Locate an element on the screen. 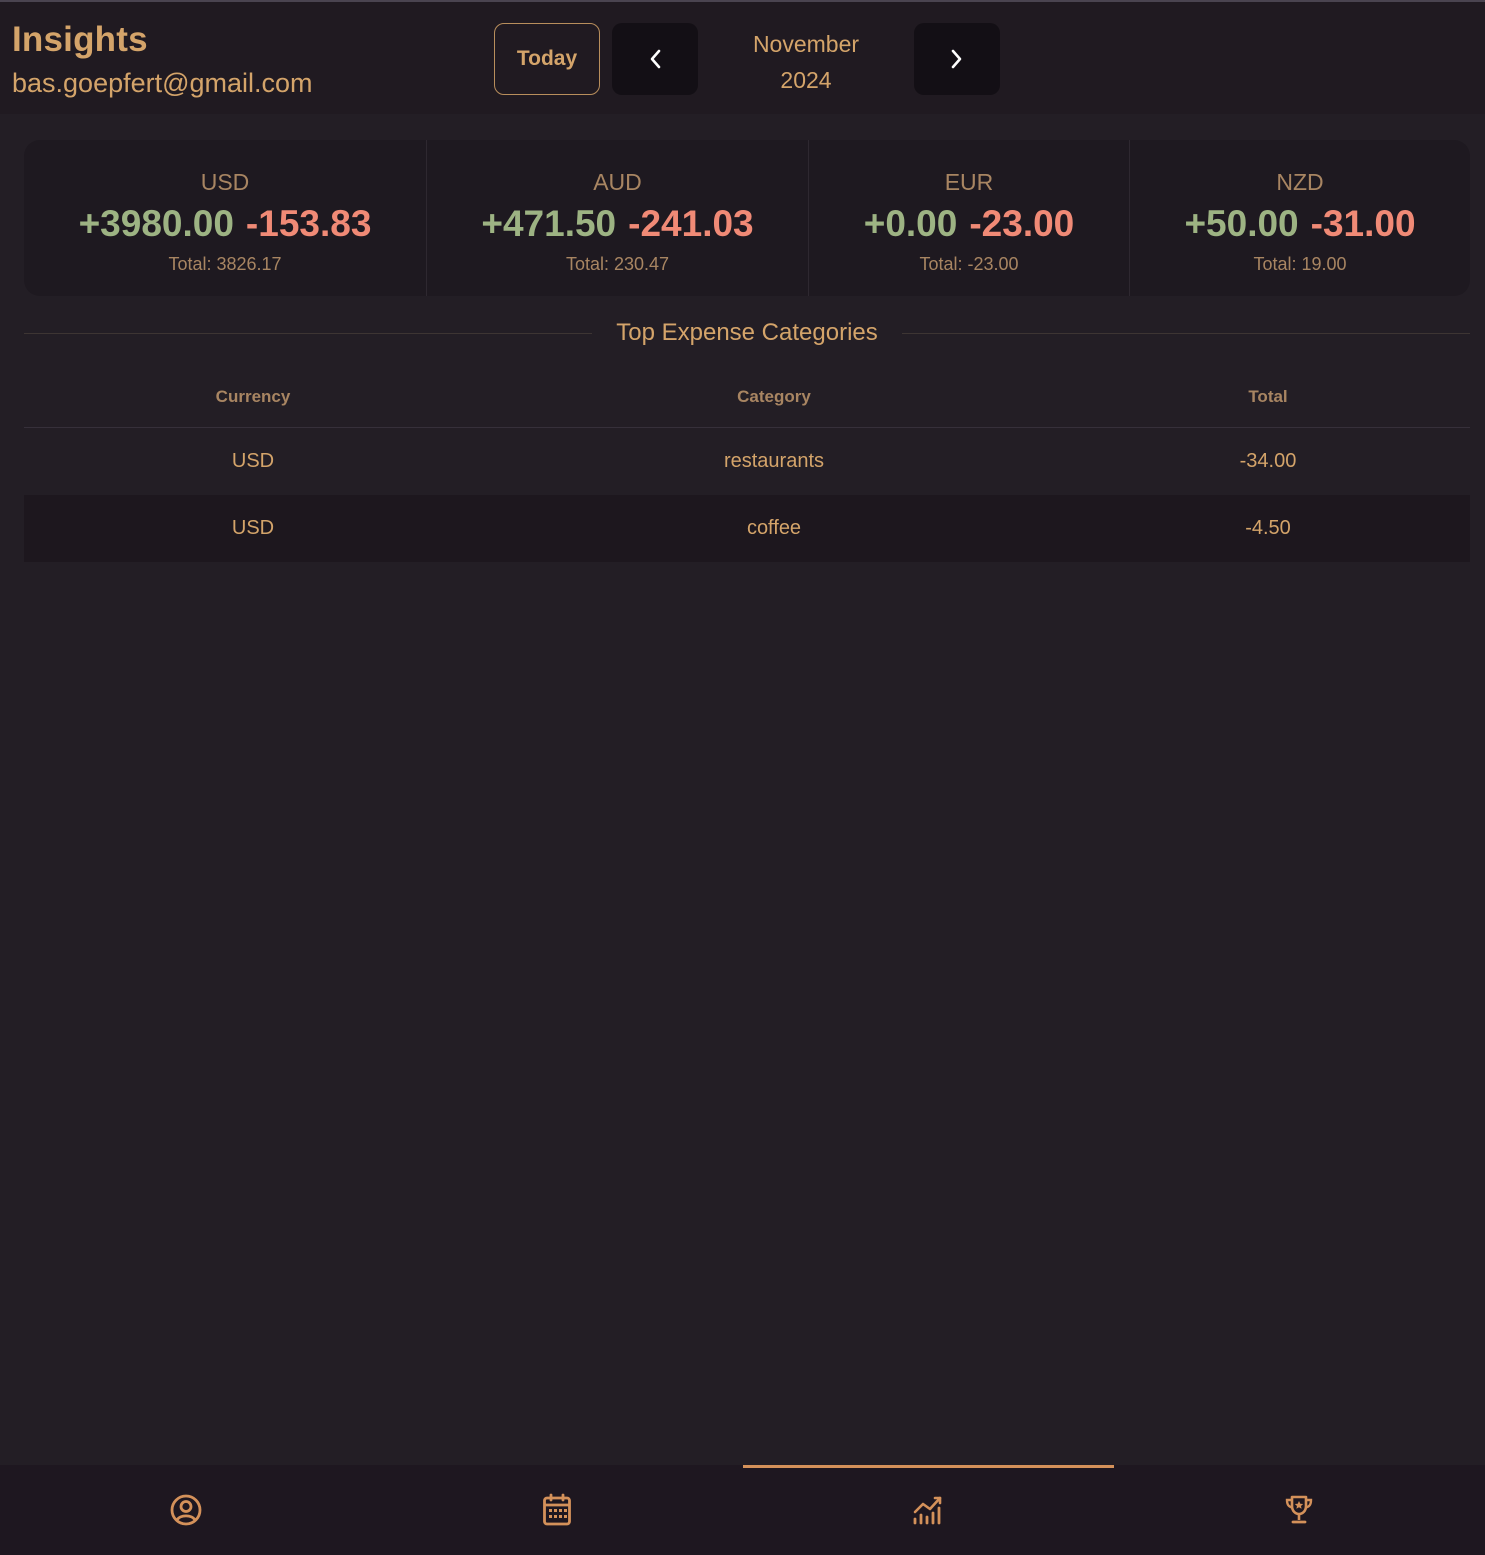 This screenshot has width=1485, height=1555. currency-code: EUR is located at coordinates (969, 182).